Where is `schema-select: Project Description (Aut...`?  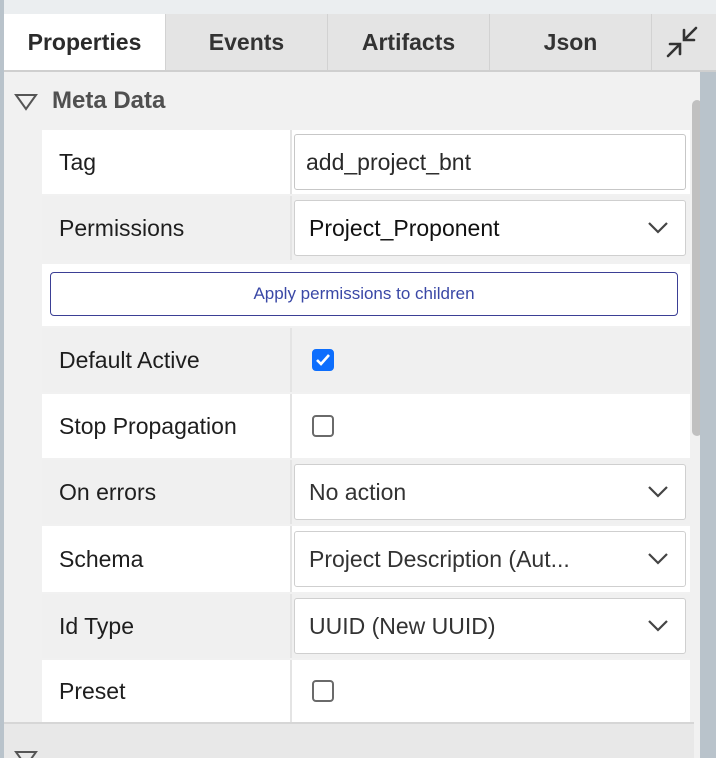
schema-select: Project Description (Aut... is located at coordinates (490, 559).